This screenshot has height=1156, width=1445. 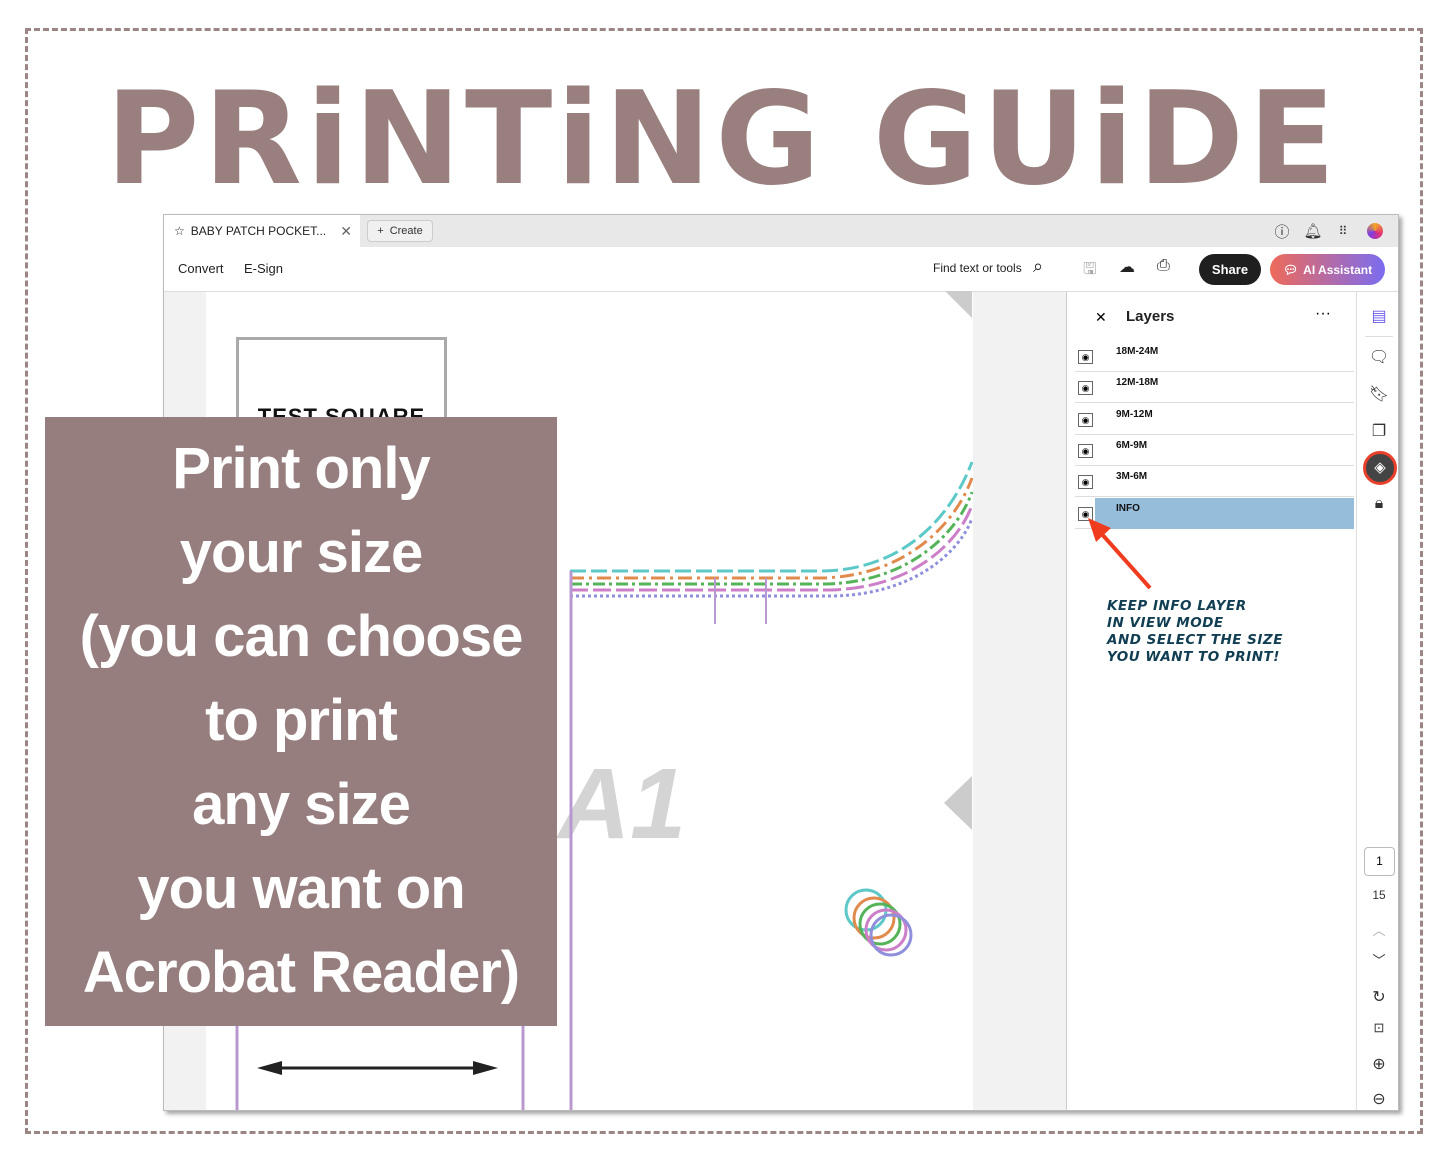 I want to click on note-line: AND SELECT THE SIZE, so click(x=1195, y=640).